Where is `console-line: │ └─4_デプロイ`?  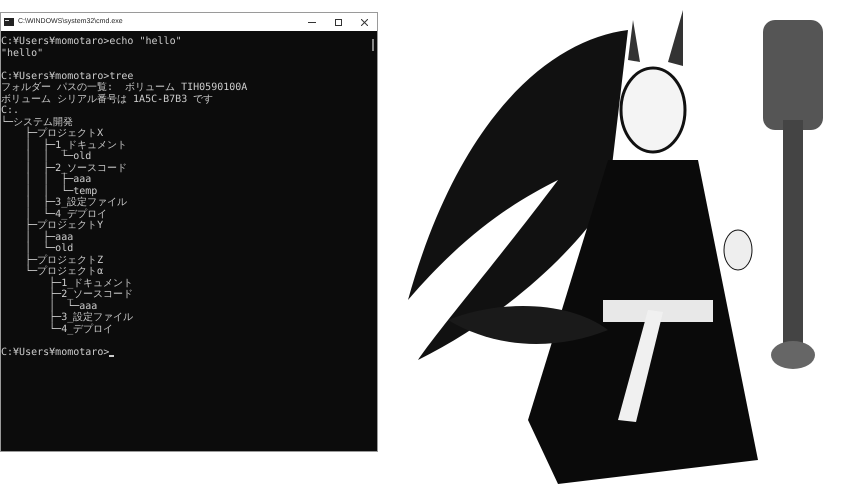
console-line: │ └─4_デプロイ is located at coordinates (66, 214).